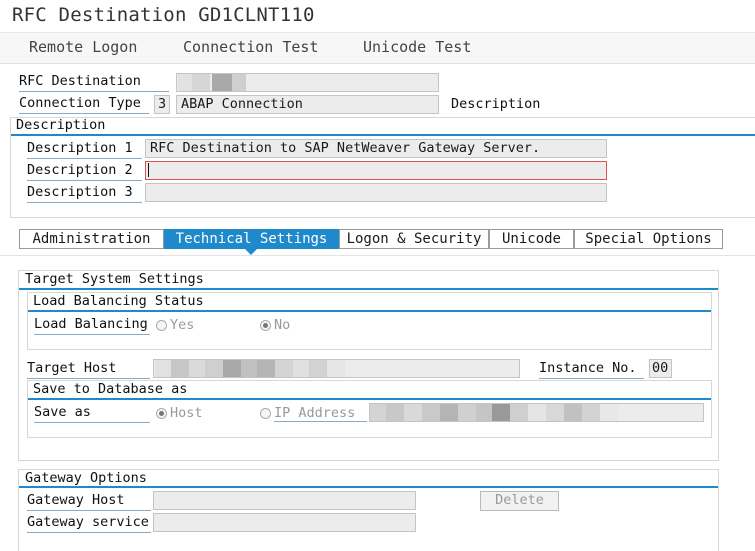 This screenshot has height=551, width=755. I want to click on load-balancing-no-radio, so click(265, 325).